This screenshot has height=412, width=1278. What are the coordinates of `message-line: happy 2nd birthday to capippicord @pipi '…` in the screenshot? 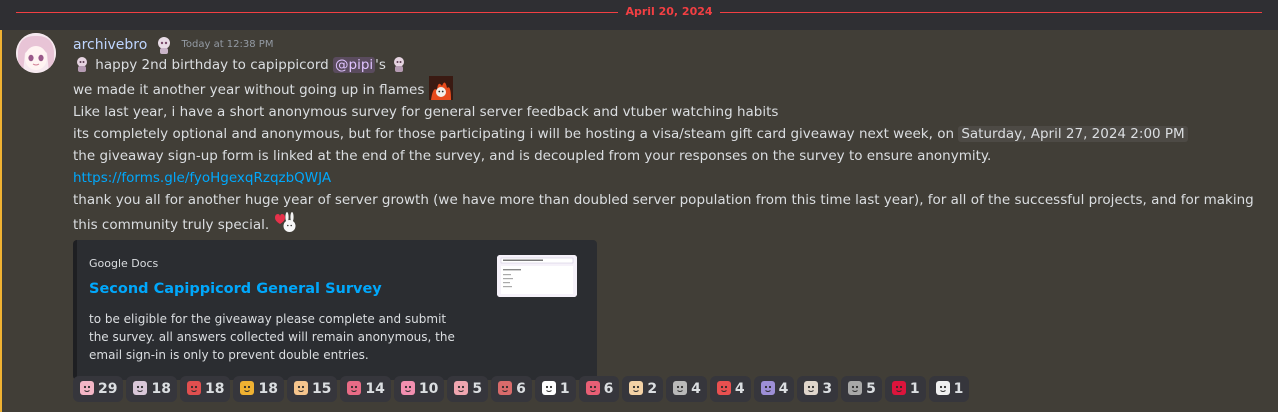 It's located at (673, 65).